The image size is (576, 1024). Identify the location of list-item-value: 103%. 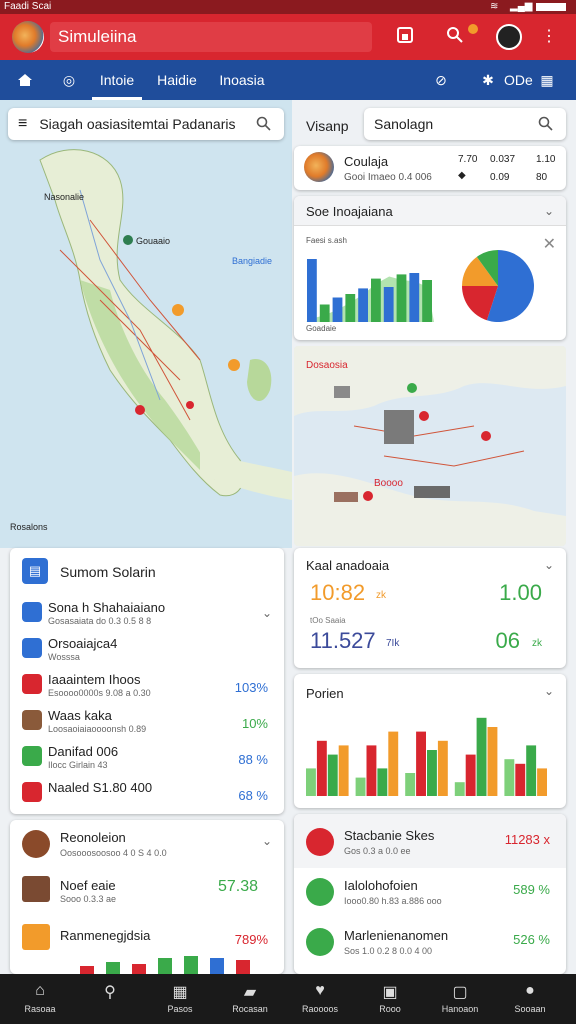
(251, 687).